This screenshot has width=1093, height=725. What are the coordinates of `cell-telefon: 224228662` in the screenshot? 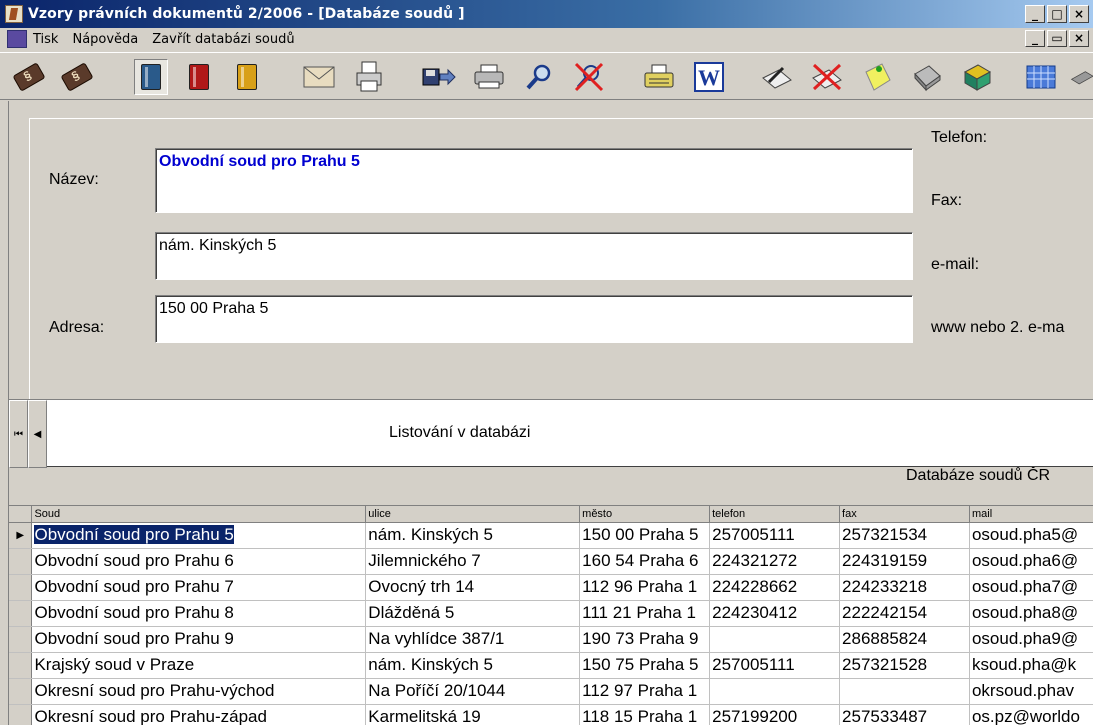 It's located at (775, 587).